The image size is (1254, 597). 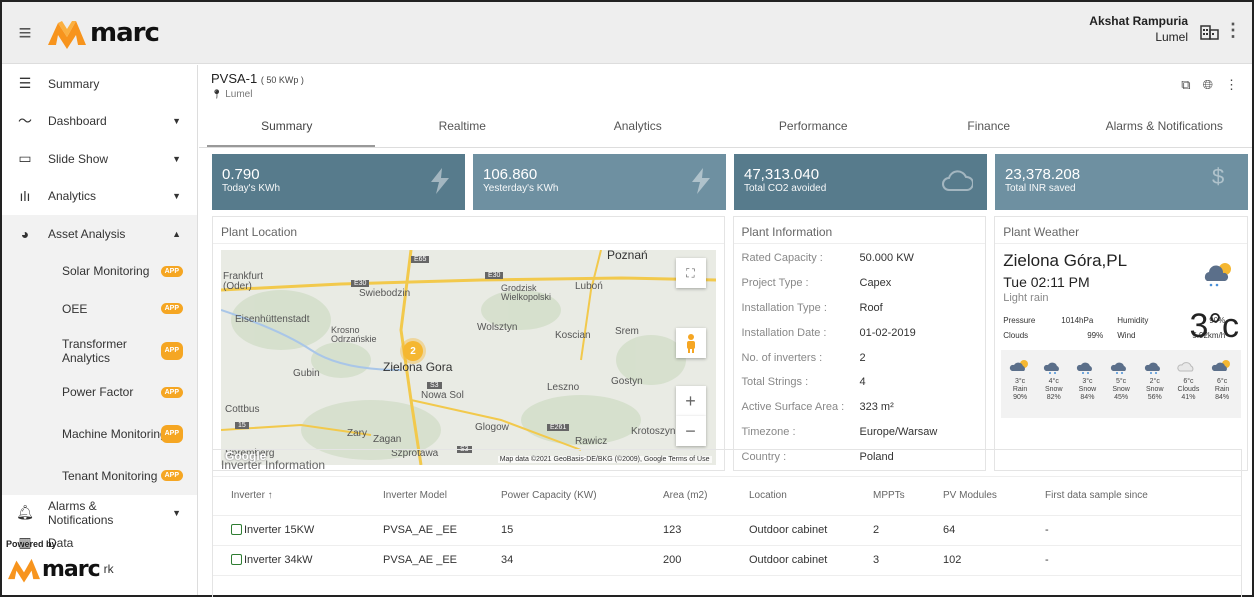 What do you see at coordinates (627, 331) in the screenshot?
I see `map-city-label: Srem` at bounding box center [627, 331].